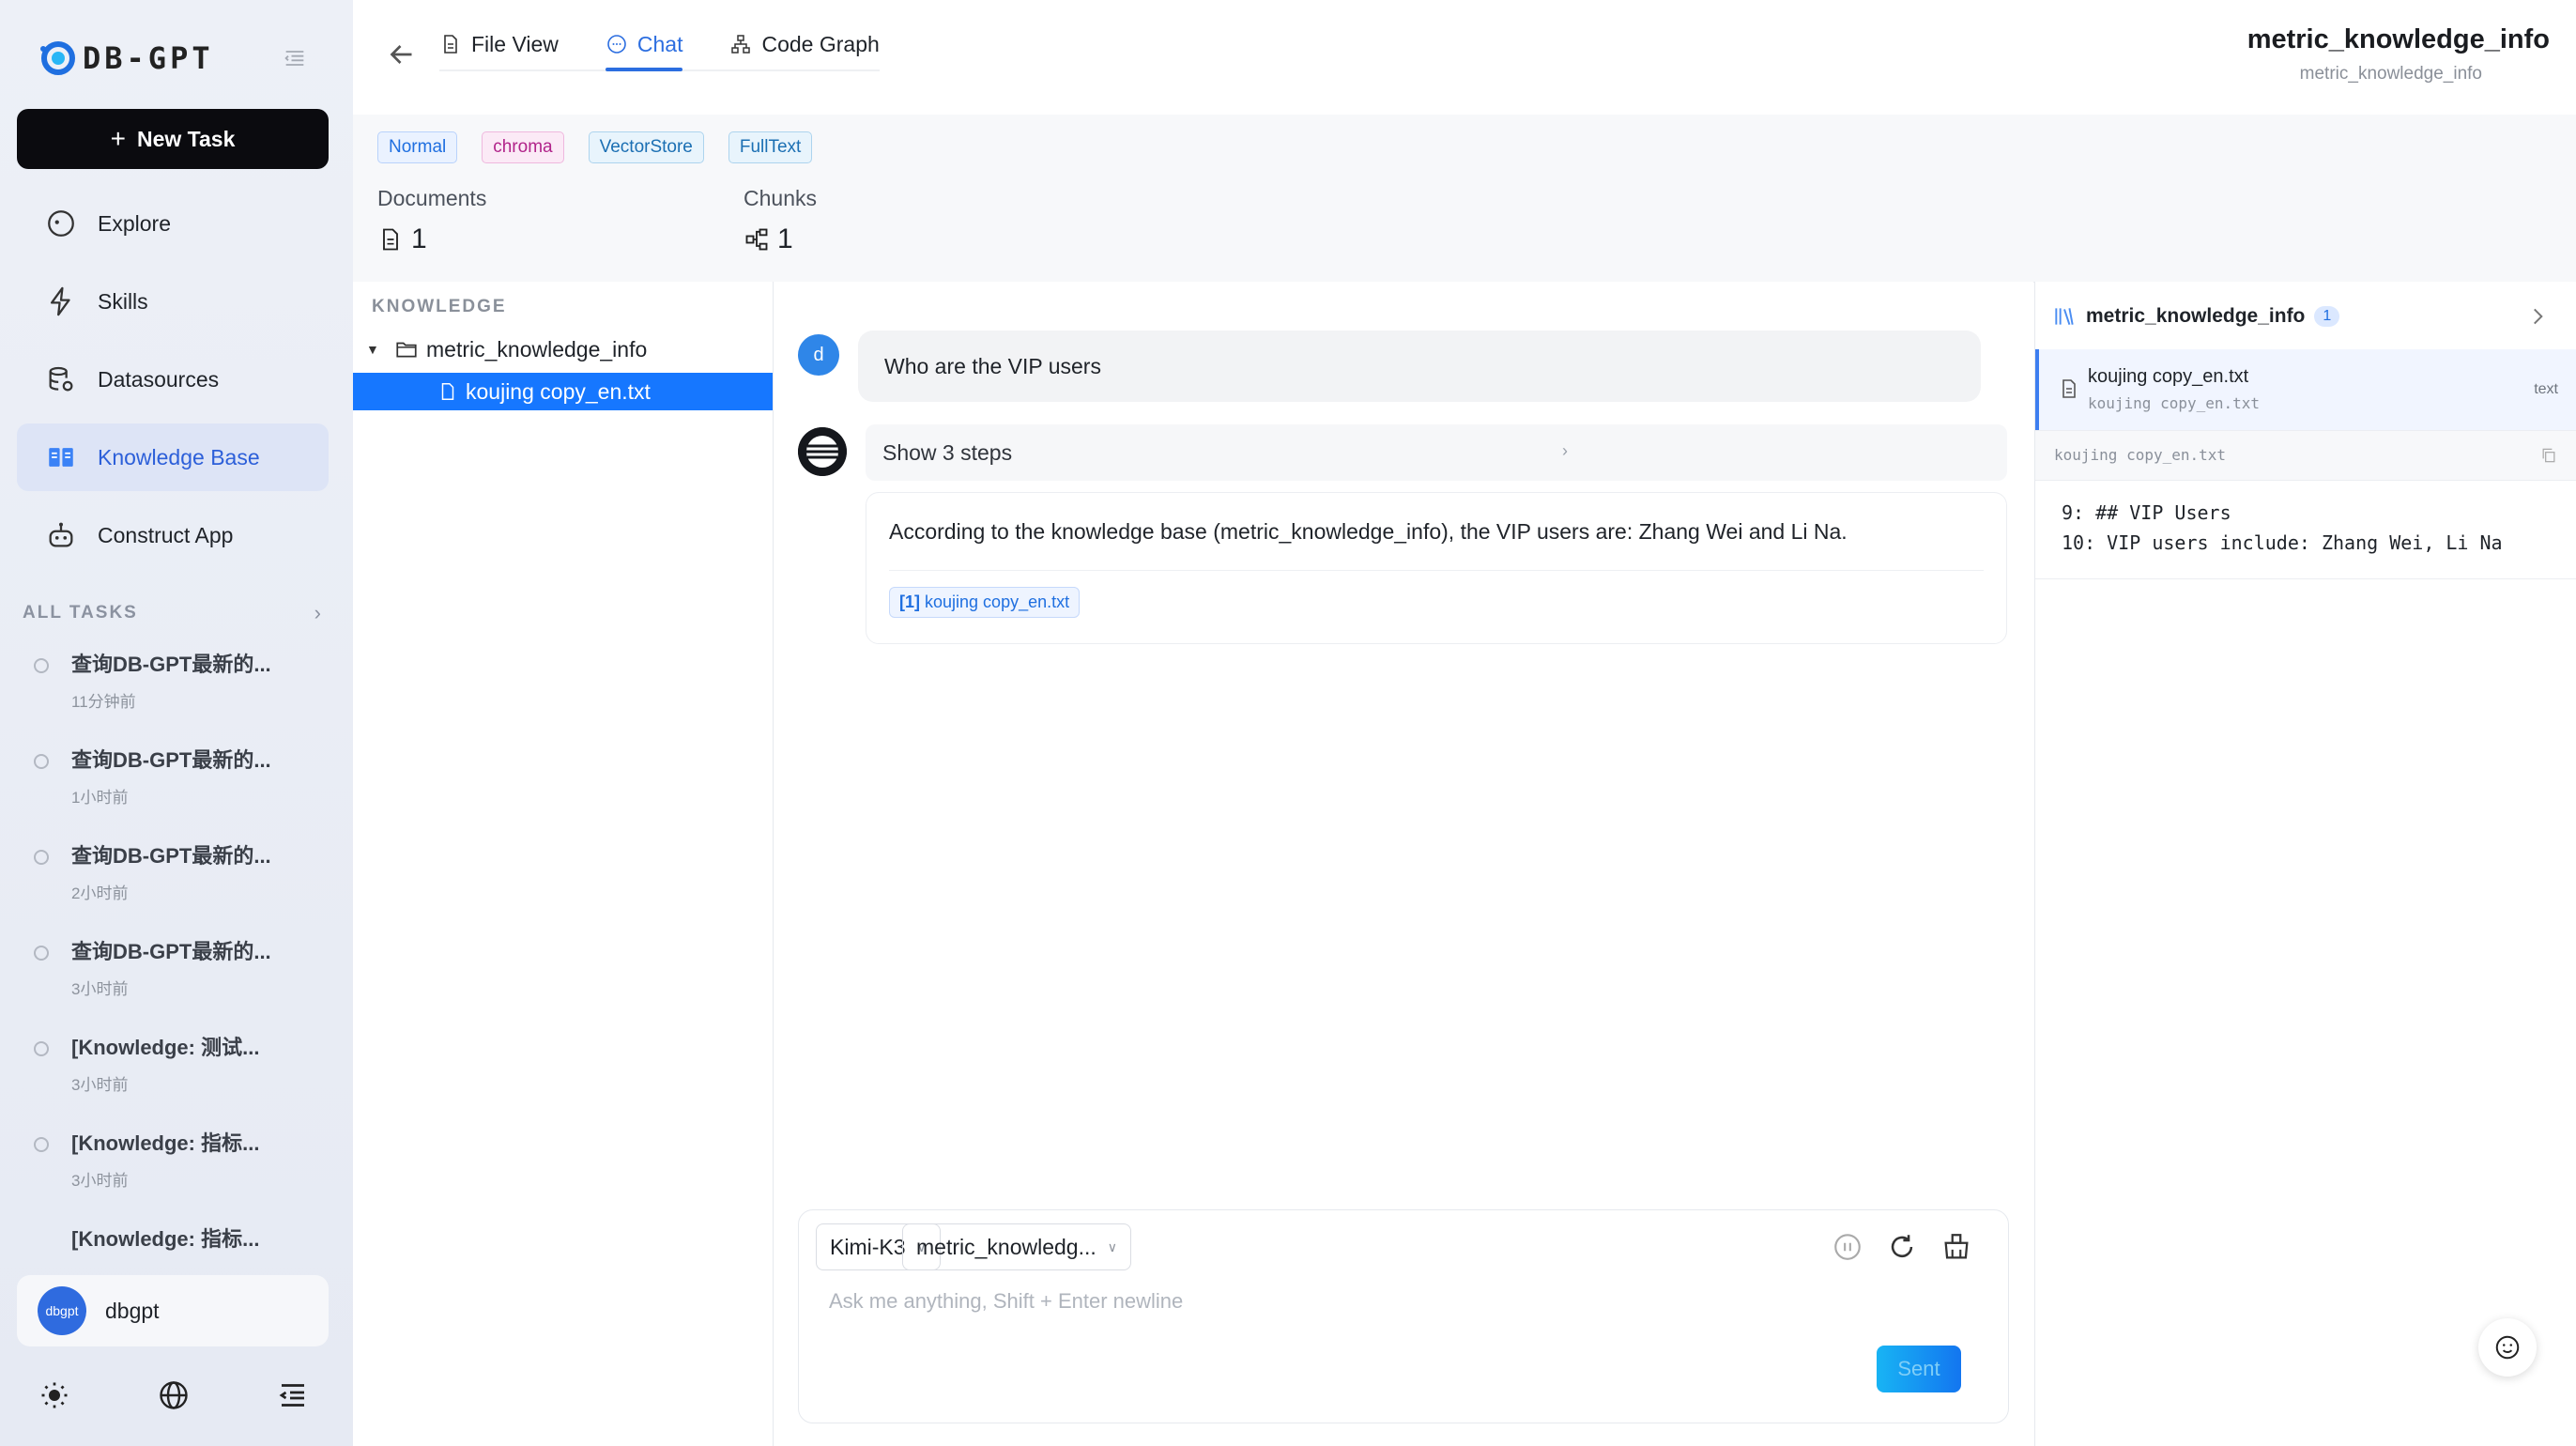 This screenshot has height=1446, width=2576. What do you see at coordinates (2508, 1347) in the screenshot?
I see `feedback-button` at bounding box center [2508, 1347].